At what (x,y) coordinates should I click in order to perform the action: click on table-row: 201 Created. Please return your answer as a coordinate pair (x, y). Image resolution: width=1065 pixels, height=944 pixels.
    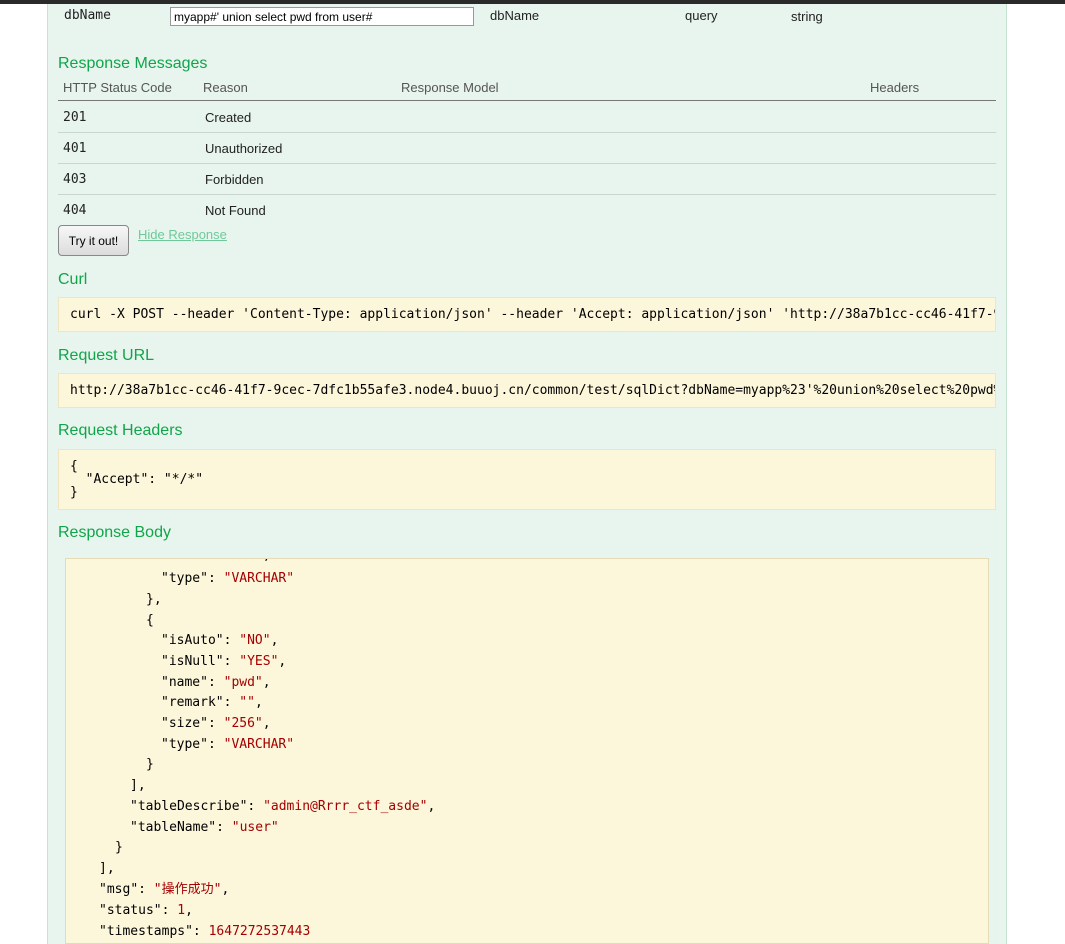
    Looking at the image, I should click on (527, 117).